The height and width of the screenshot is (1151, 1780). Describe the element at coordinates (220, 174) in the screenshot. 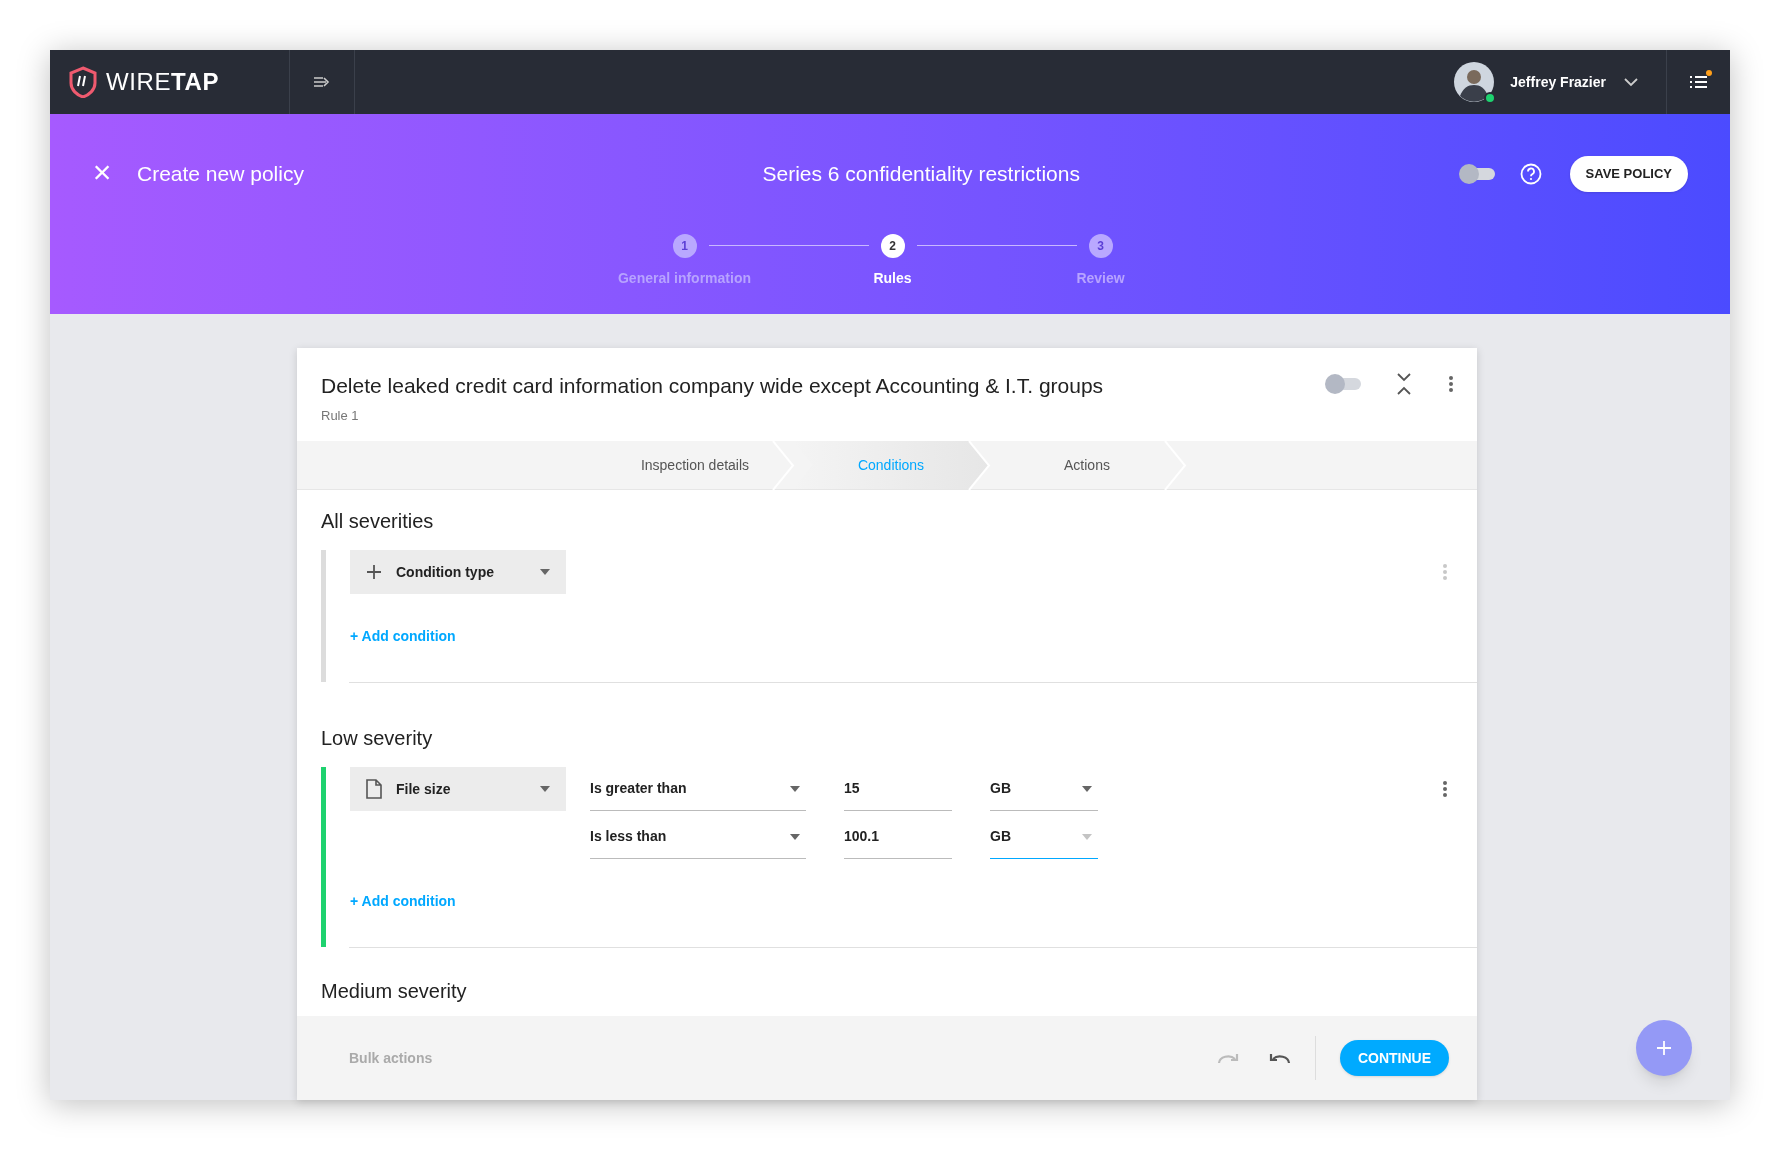

I see `page-title: Create new policy` at that location.